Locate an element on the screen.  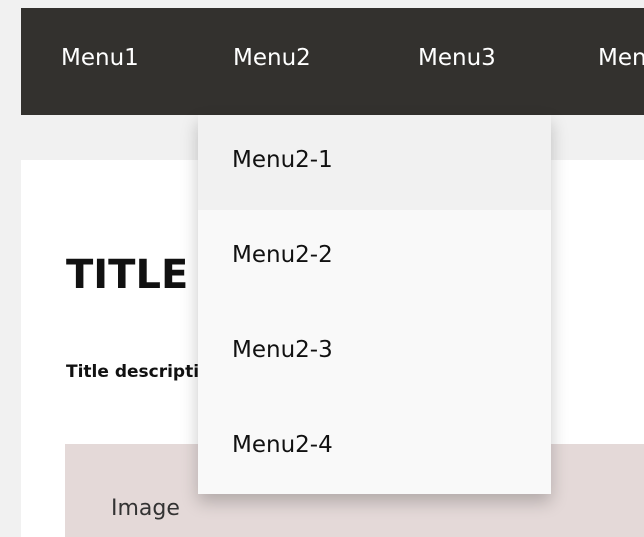
image-label: Image is located at coordinates (145, 508).